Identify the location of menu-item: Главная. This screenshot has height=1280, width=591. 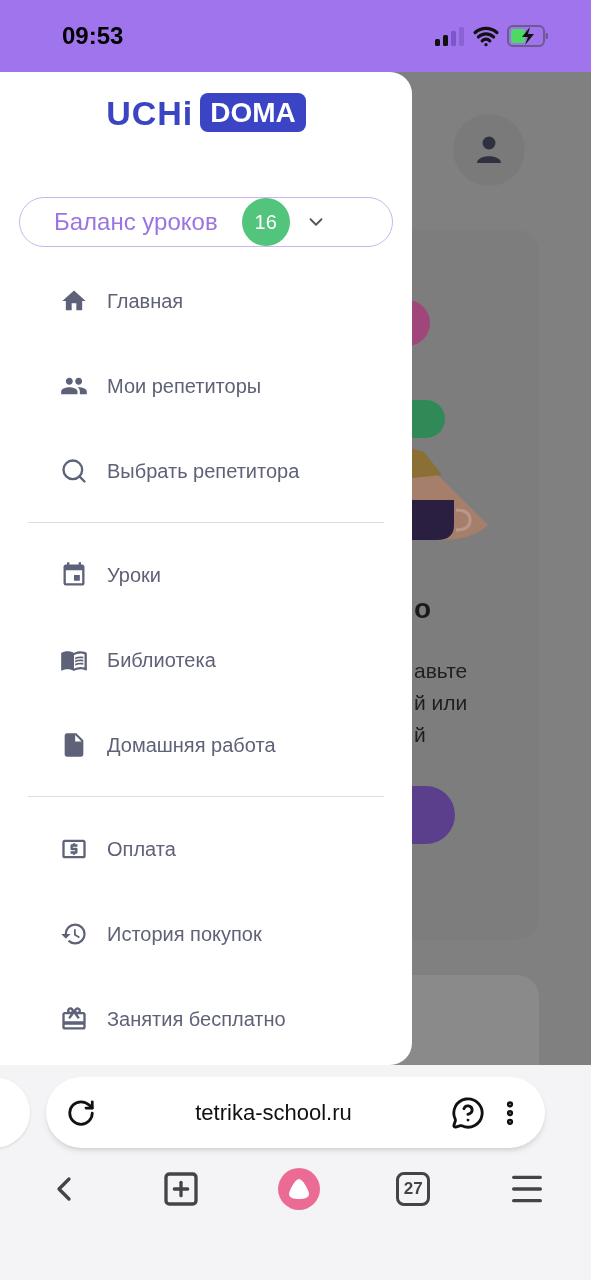
(192, 300).